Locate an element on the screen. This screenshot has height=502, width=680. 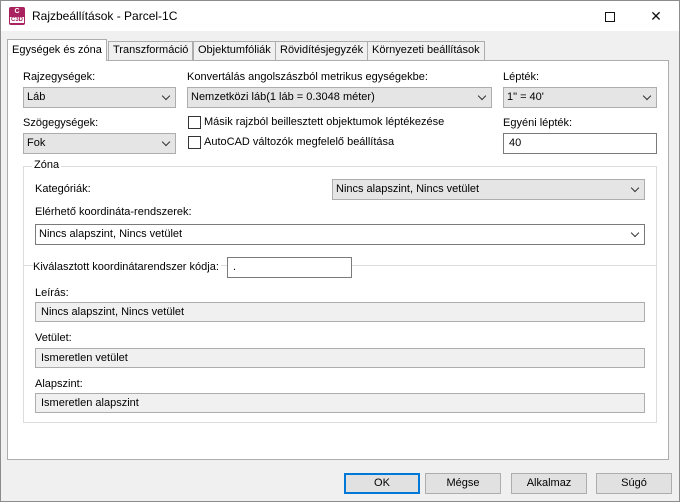
description-field: Nincs alapszint, Nincs vetület is located at coordinates (340, 312).